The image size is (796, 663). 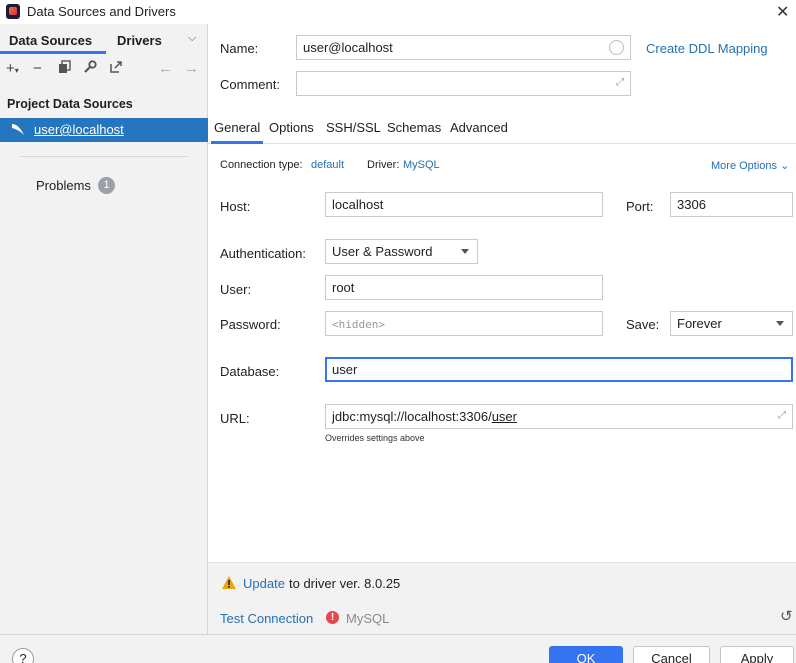 What do you see at coordinates (398, 12) in the screenshot?
I see `title-bar: Data Sources and Drivers ✕` at bounding box center [398, 12].